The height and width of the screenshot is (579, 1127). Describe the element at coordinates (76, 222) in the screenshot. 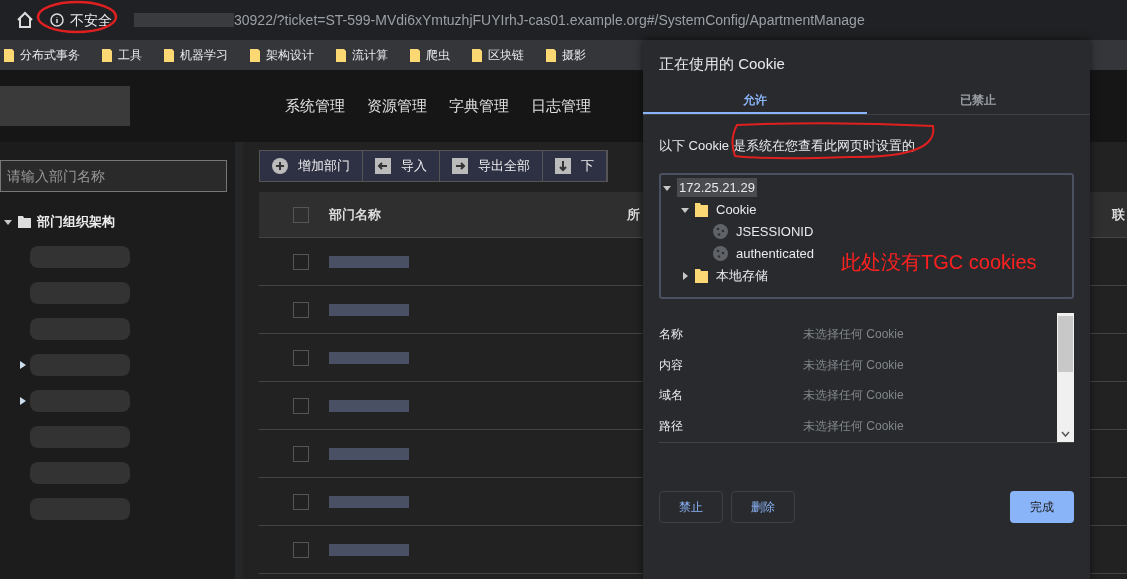

I see `tree-root: 部门组织架构` at that location.